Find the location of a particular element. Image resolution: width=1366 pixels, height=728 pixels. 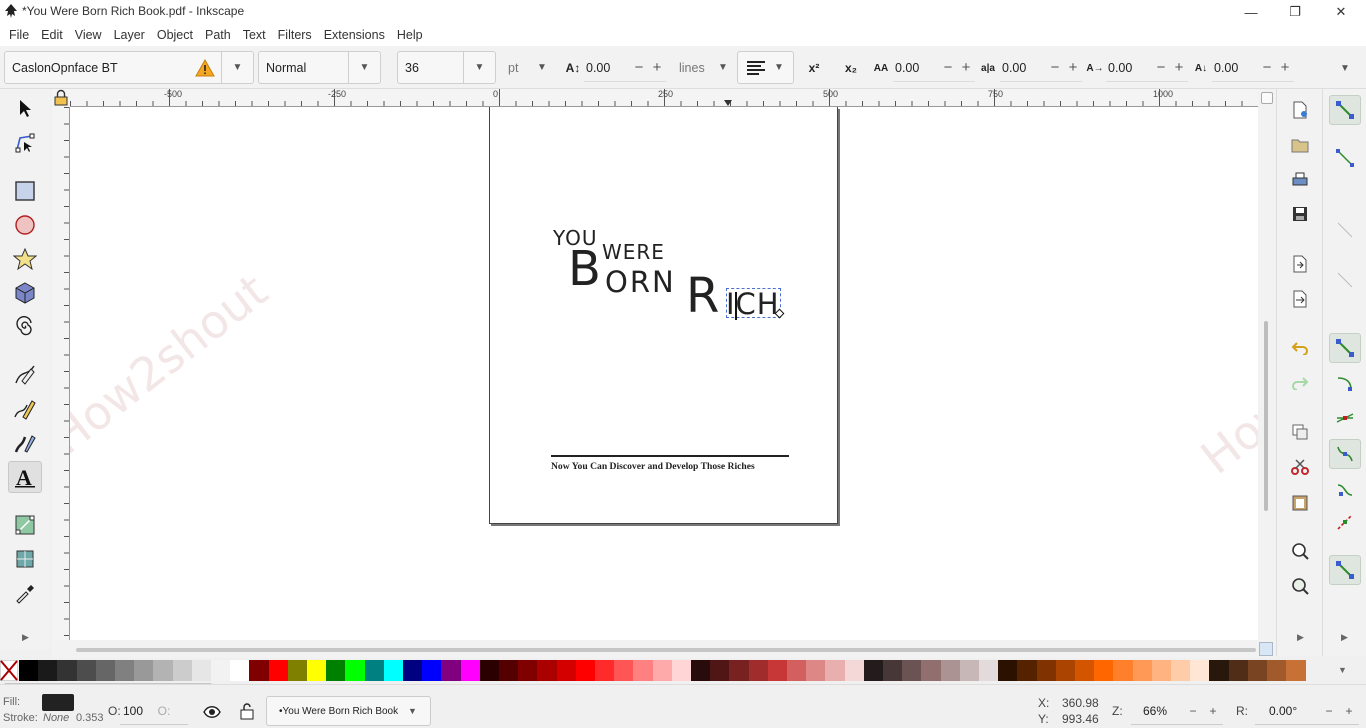

mesh-tool is located at coordinates (25, 559).